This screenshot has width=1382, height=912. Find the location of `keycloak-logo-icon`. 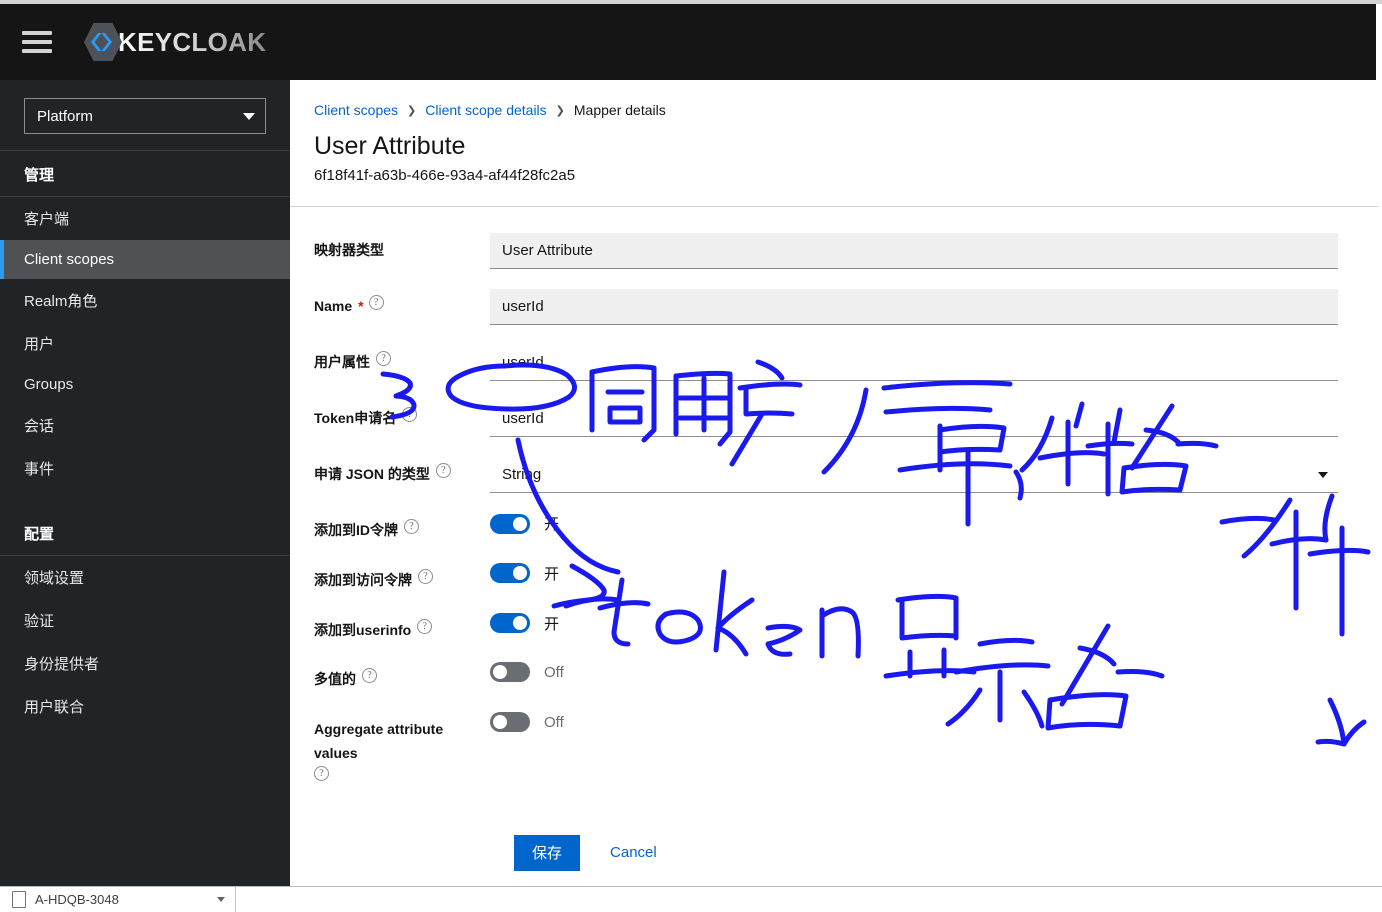

keycloak-logo-icon is located at coordinates (103, 42).